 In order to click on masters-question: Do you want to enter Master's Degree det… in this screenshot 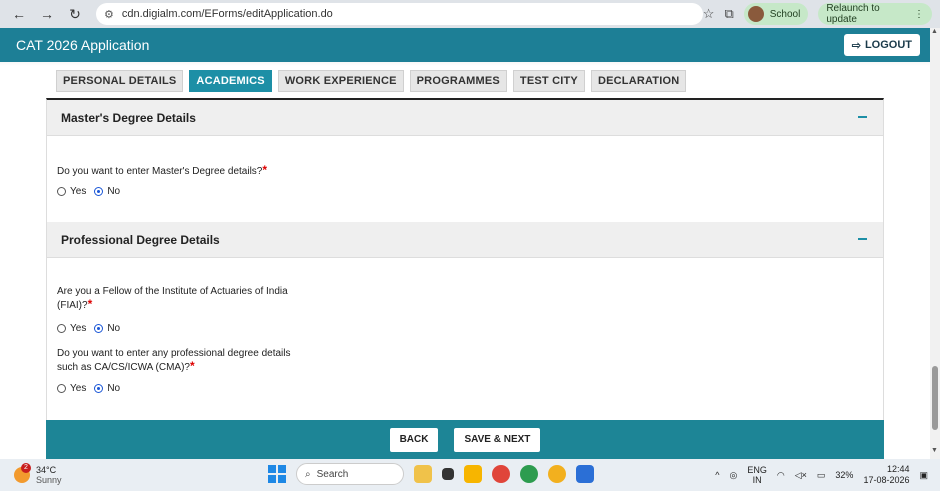, I will do `click(162, 171)`.